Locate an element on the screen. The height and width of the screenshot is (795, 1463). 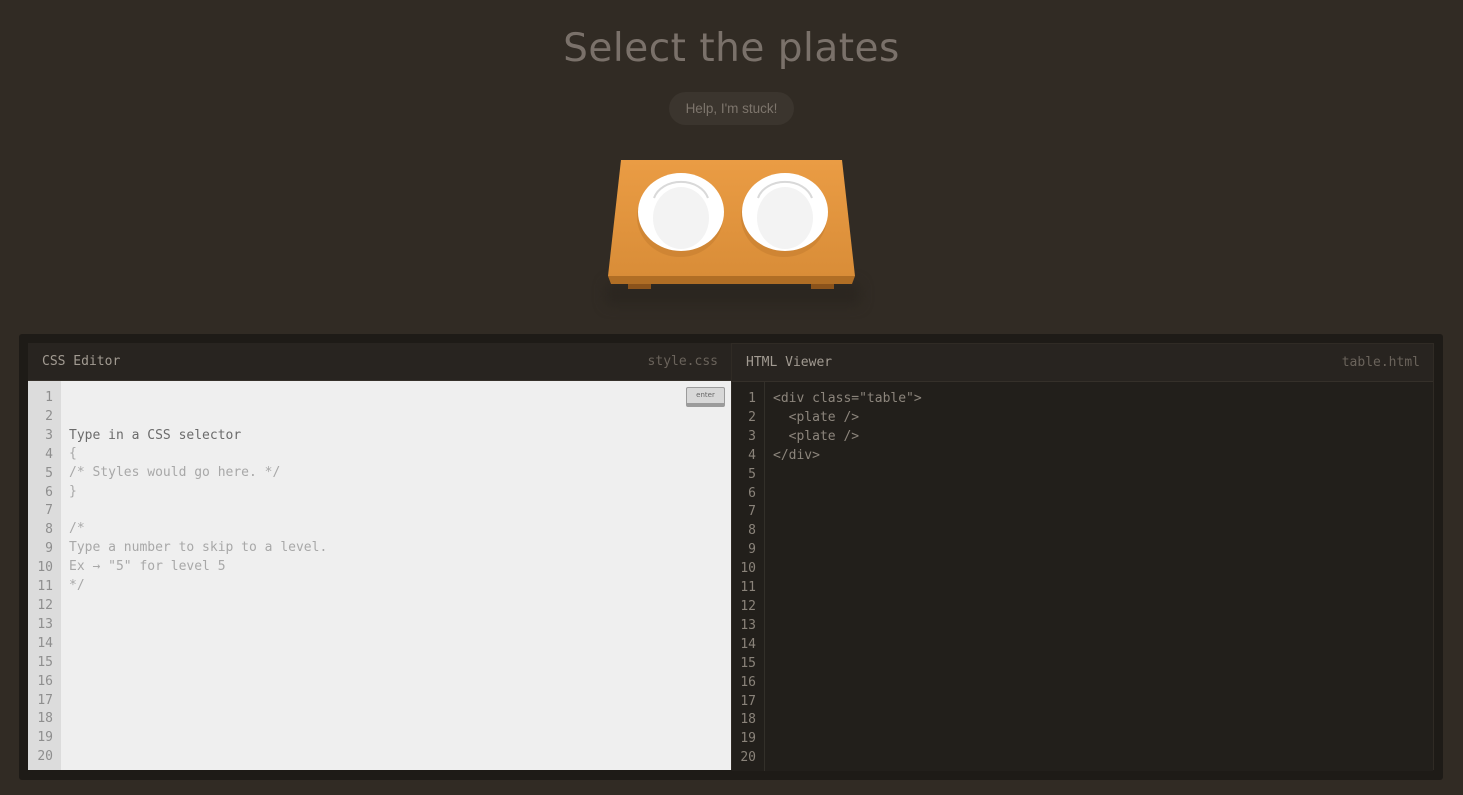
html-viewer-header: HTML Viewer table.html is located at coordinates (1082, 363).